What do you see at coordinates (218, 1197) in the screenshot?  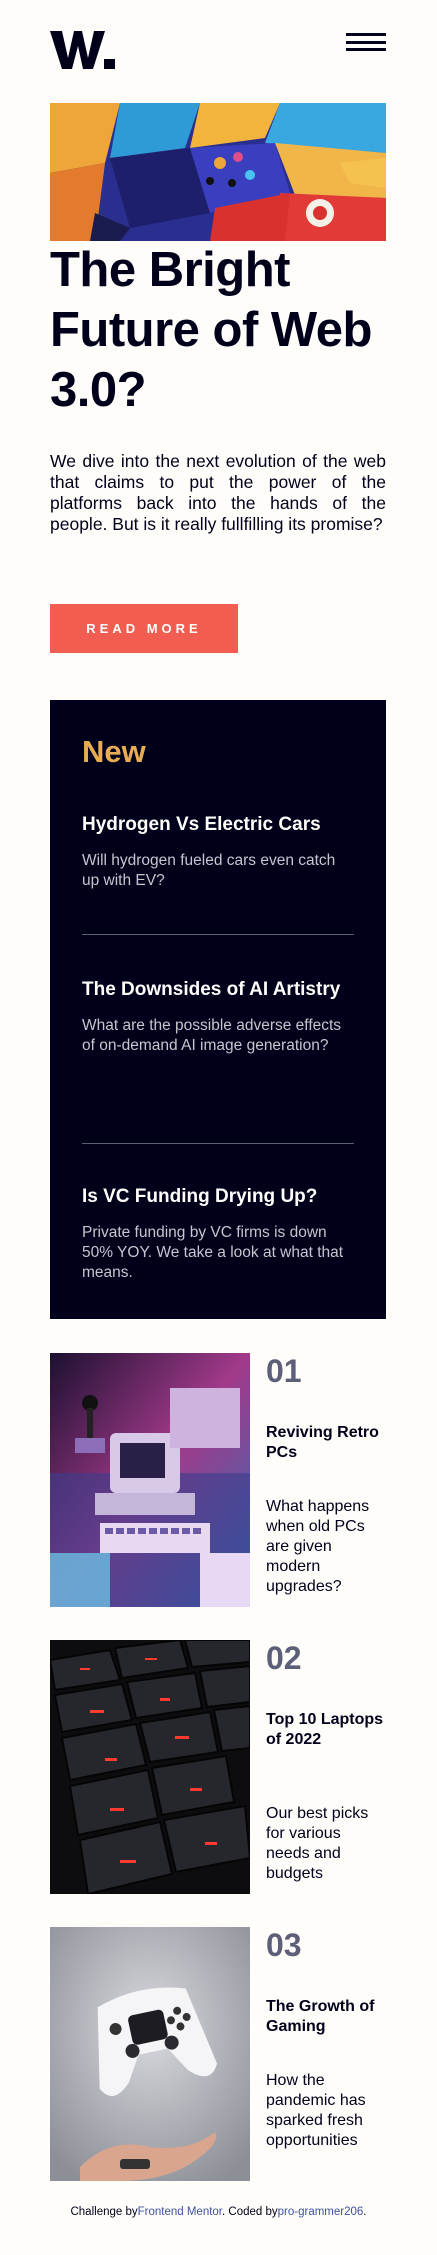 I see `new-item-title: Is VC Funding Drying Up?` at bounding box center [218, 1197].